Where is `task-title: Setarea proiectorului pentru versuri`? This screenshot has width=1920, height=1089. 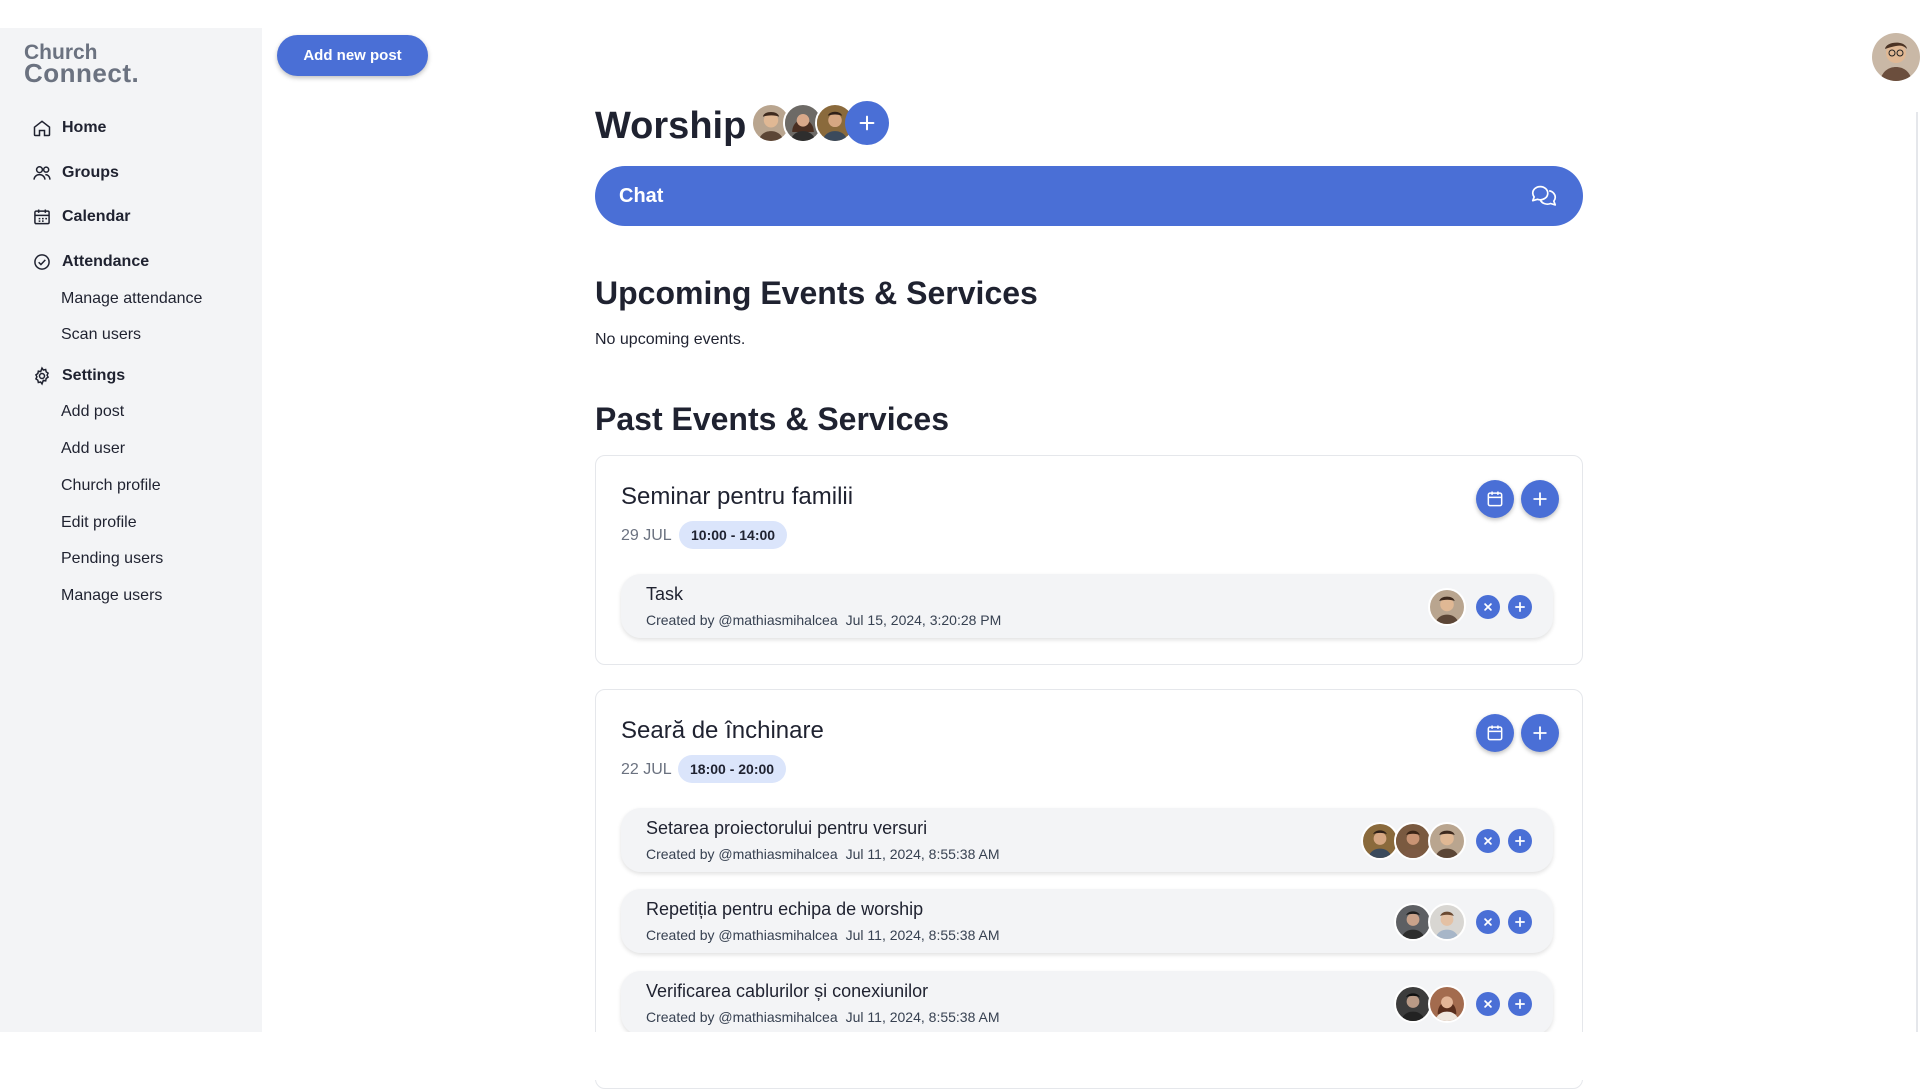
task-title: Setarea proiectorului pentru versuri is located at coordinates (787, 828).